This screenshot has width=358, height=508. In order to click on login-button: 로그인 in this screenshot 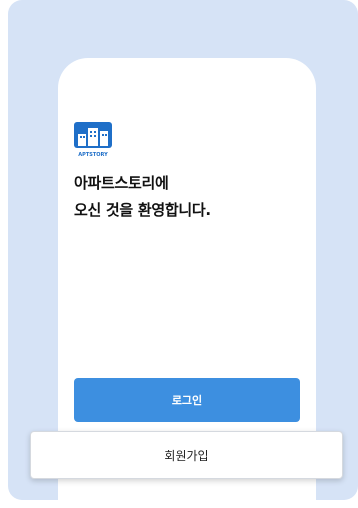, I will do `click(187, 400)`.